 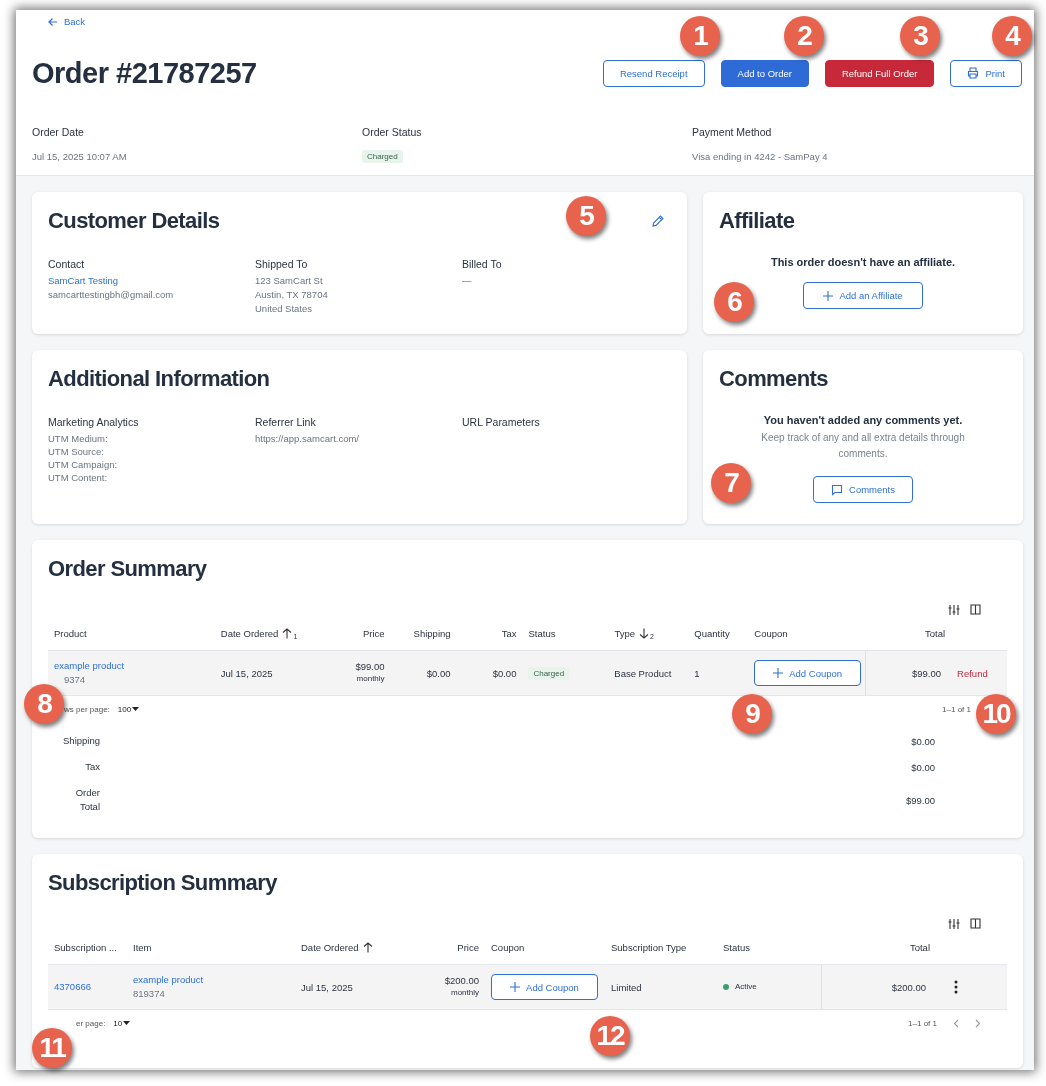 I want to click on total-value: $99.00, so click(x=920, y=800).